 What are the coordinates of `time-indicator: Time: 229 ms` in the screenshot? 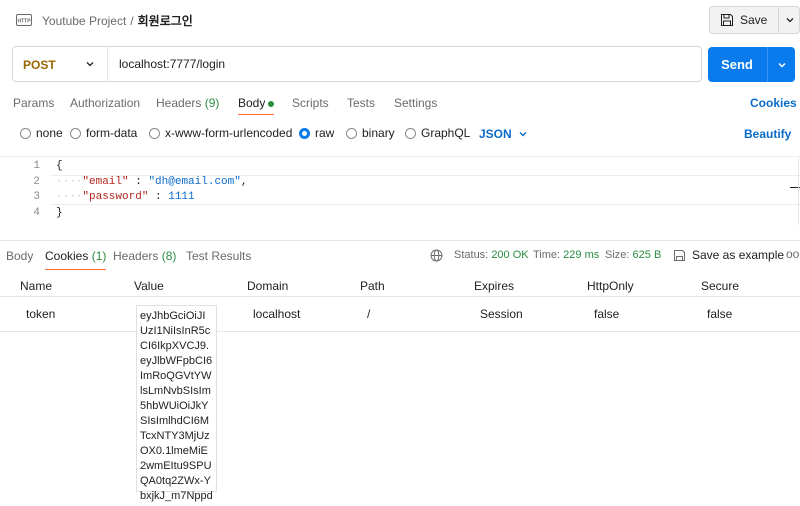 It's located at (566, 255).